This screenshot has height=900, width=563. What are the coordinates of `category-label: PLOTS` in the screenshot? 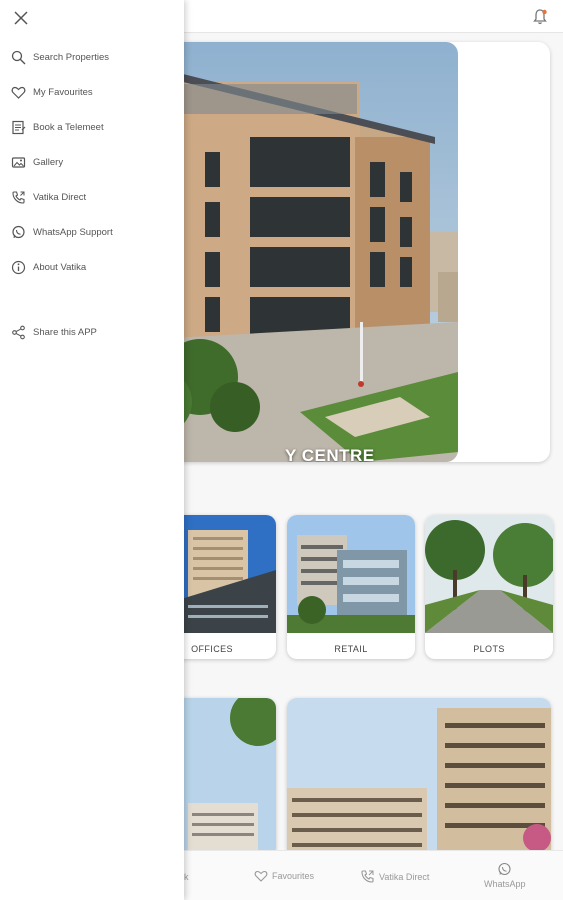 It's located at (489, 649).